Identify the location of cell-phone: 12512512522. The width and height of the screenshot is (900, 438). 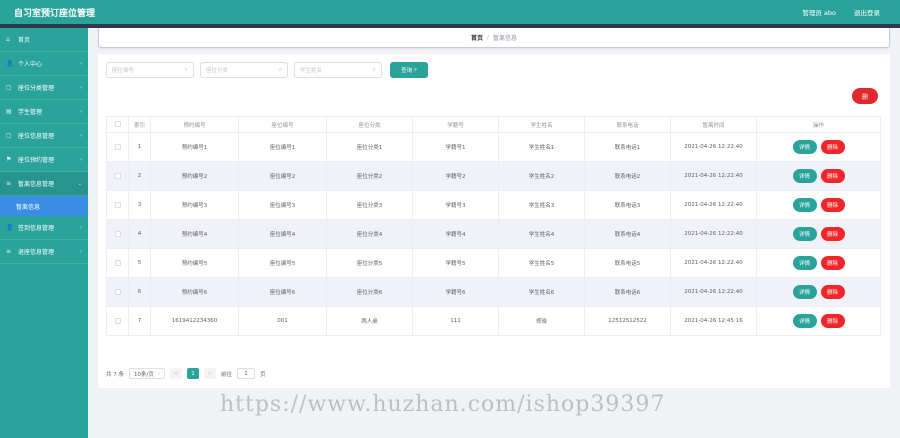
(627, 321).